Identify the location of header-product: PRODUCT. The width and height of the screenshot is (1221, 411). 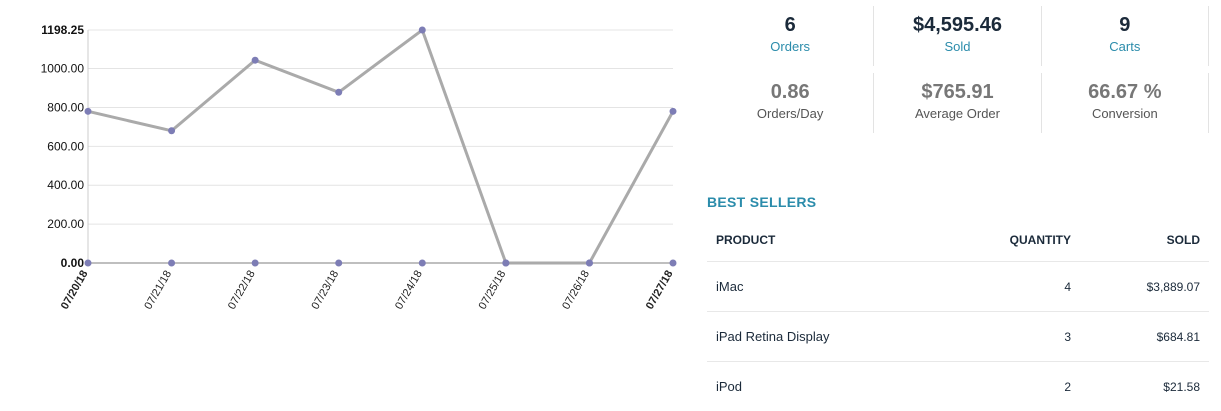
(746, 239).